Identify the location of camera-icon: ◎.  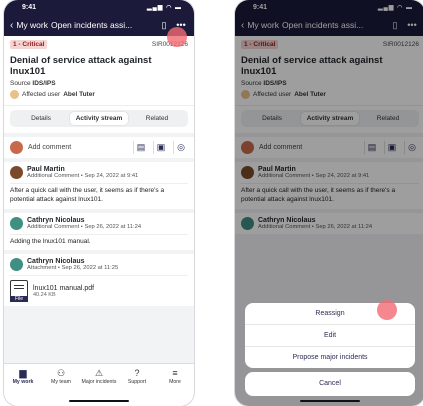
(180, 147).